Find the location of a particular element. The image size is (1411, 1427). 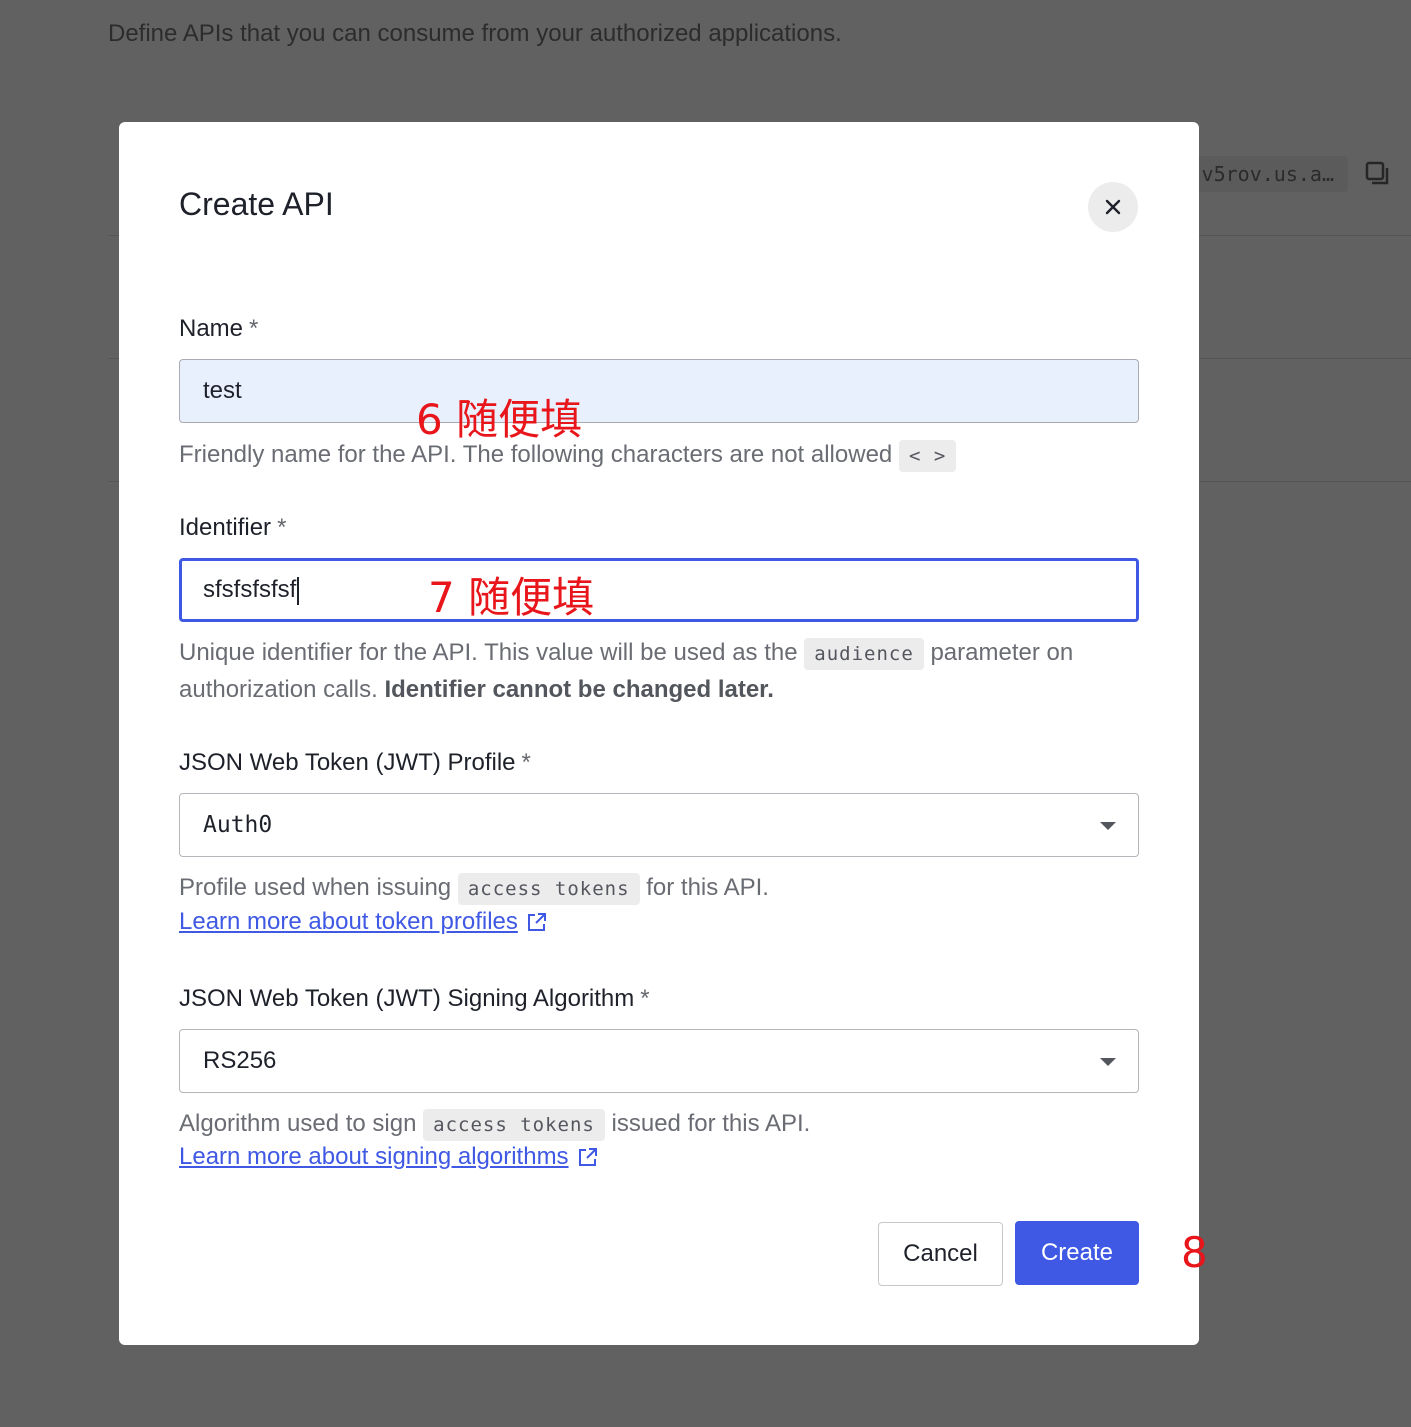

signing-algorithm-help-text: Algorithm used to sign is located at coordinates (298, 1123).